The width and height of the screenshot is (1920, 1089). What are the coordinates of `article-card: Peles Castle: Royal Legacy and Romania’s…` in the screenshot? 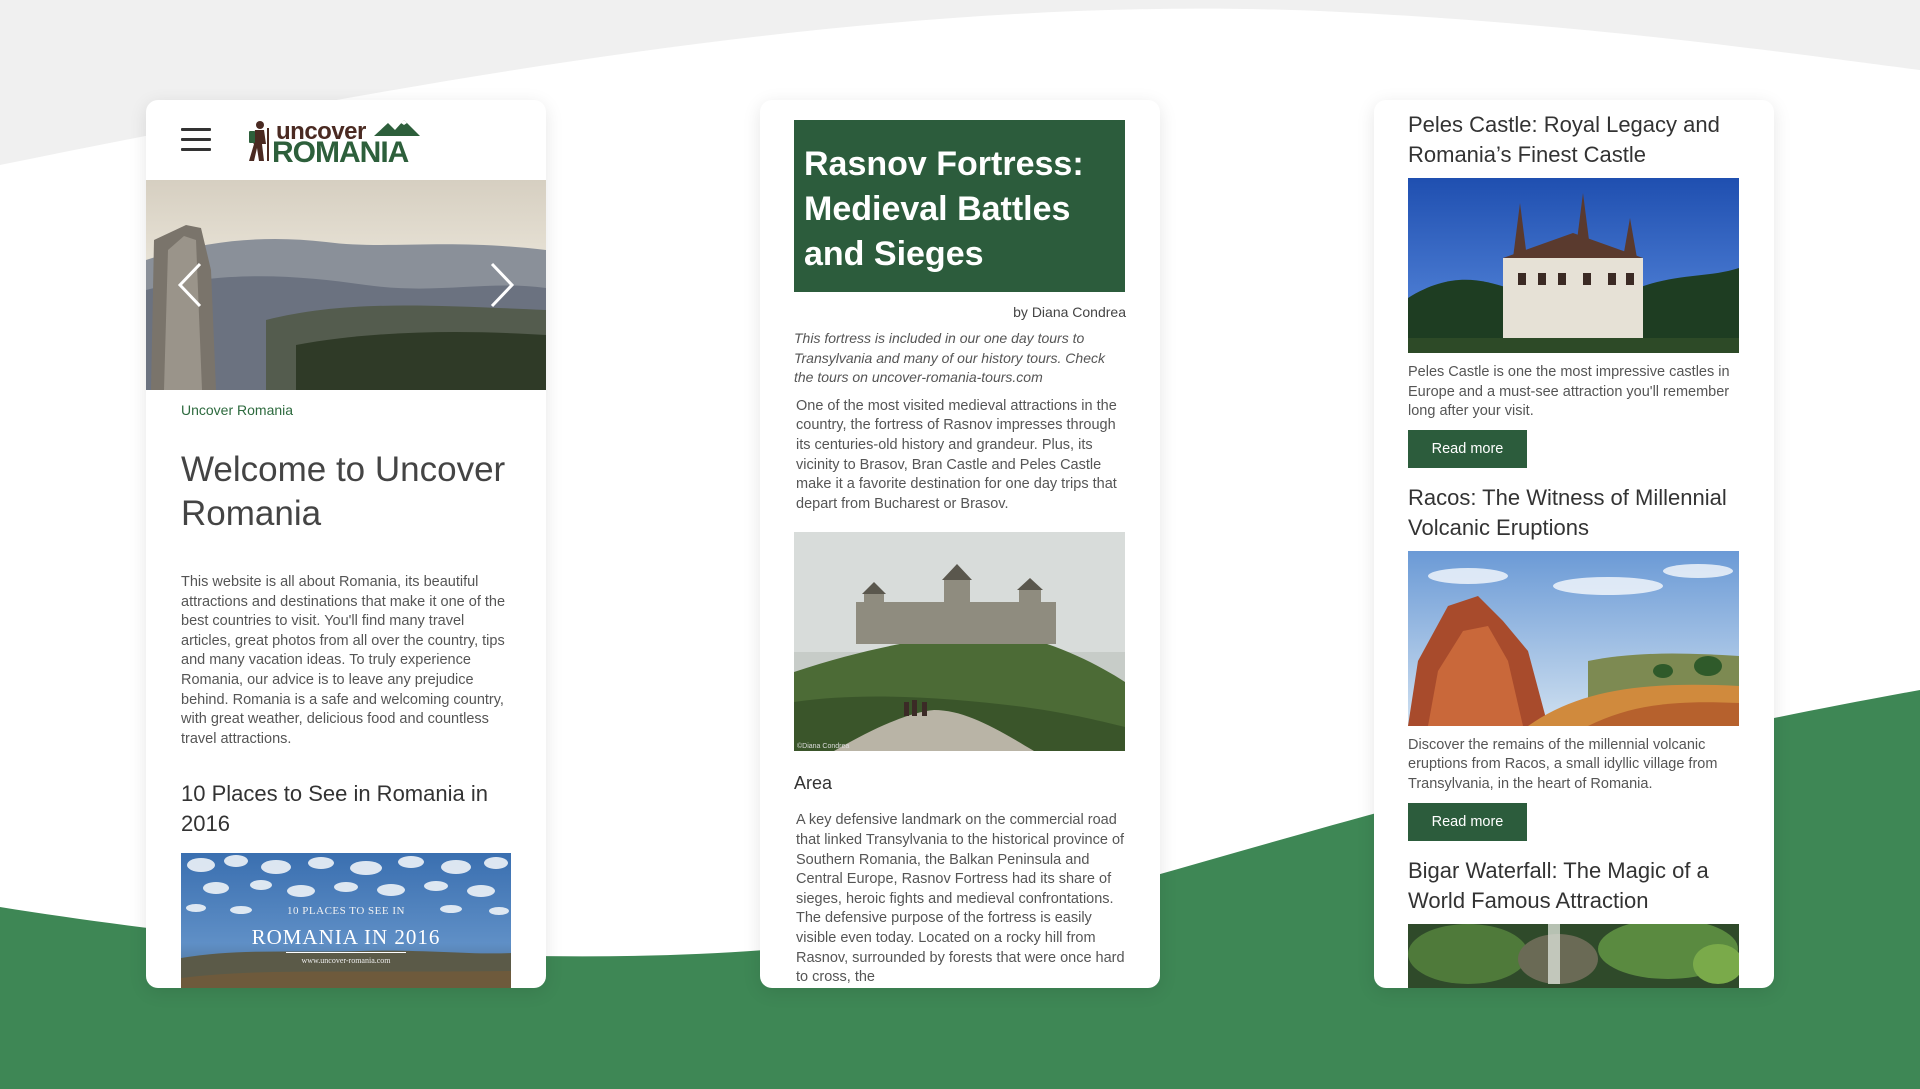 It's located at (1574, 289).